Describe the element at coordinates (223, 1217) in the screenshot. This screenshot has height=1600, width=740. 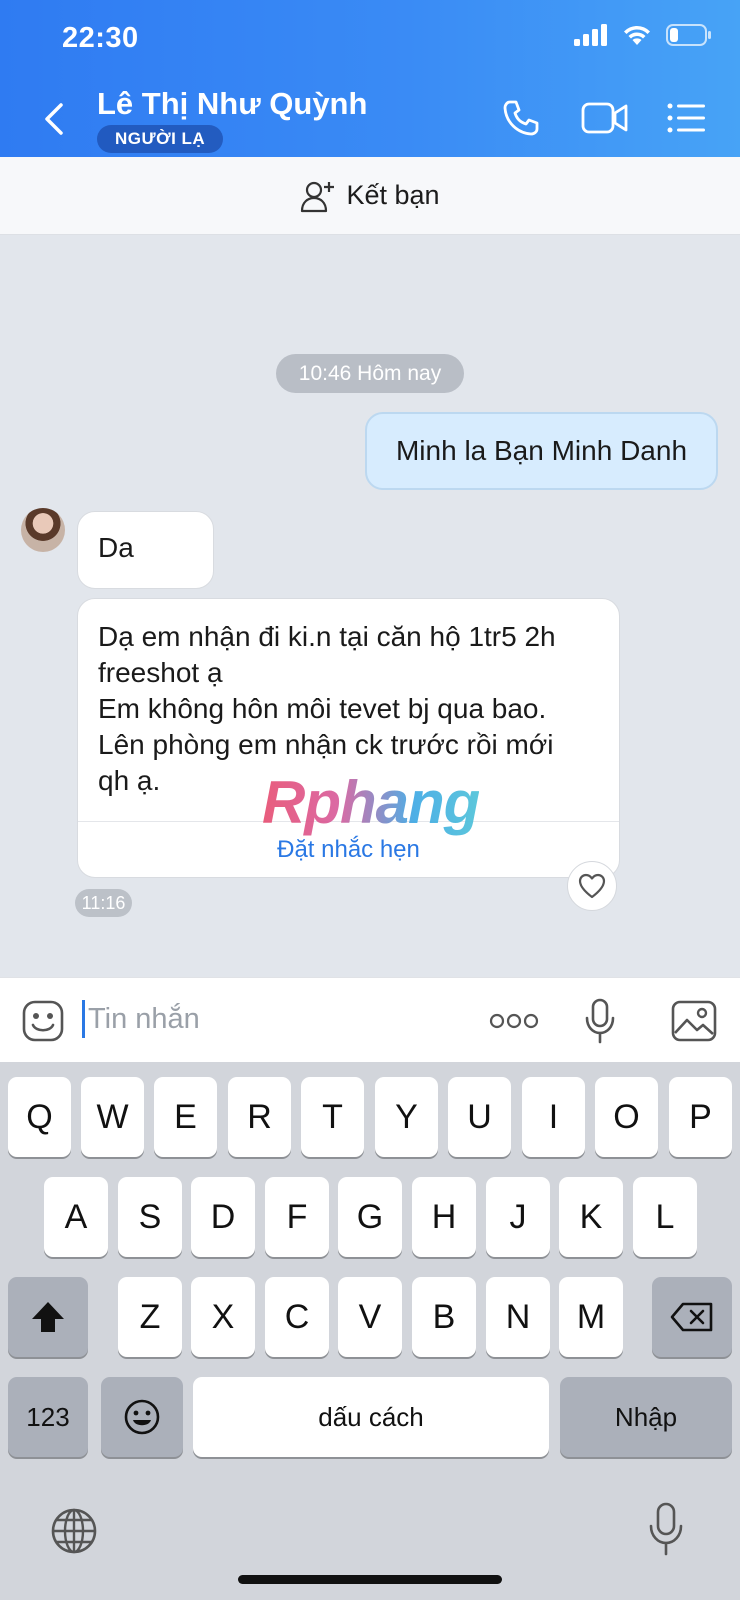
I see `key-d: D` at that location.